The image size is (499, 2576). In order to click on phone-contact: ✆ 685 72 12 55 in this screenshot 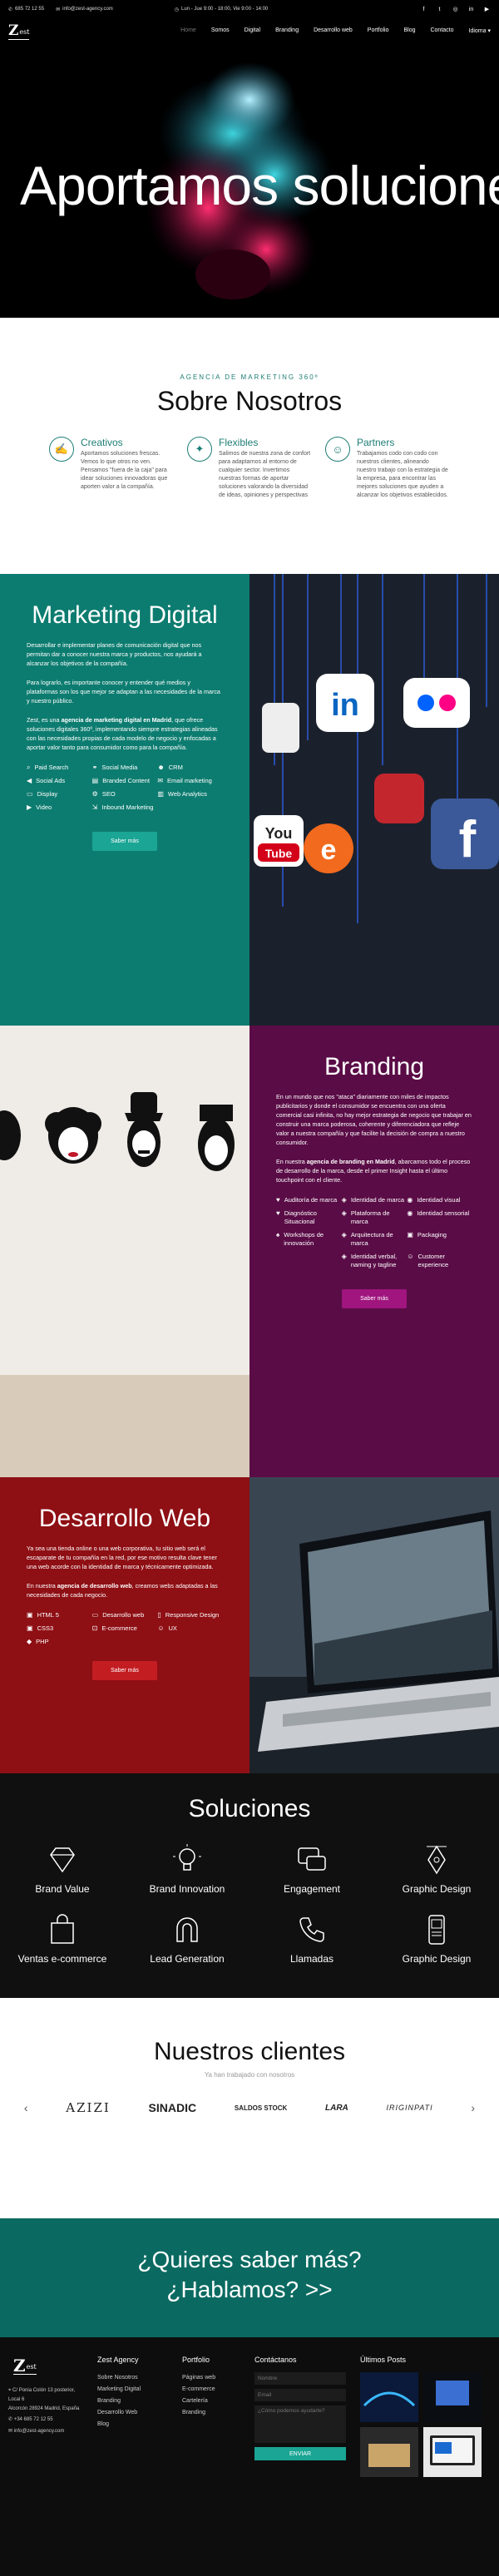, I will do `click(26, 9)`.